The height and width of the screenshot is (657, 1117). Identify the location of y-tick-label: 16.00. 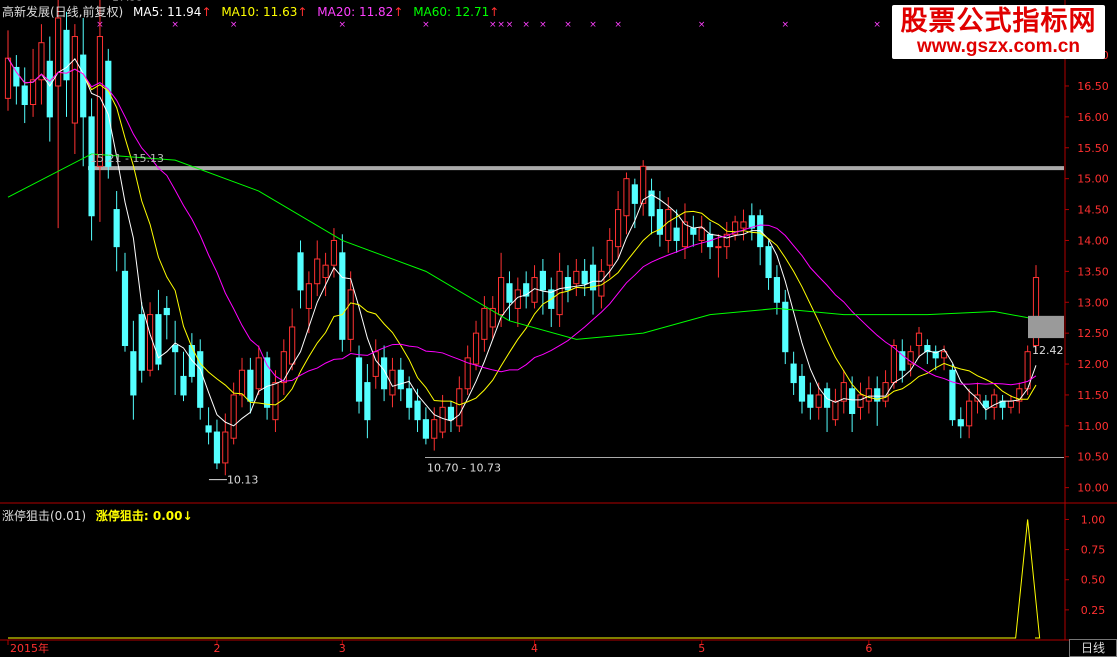
(1093, 117).